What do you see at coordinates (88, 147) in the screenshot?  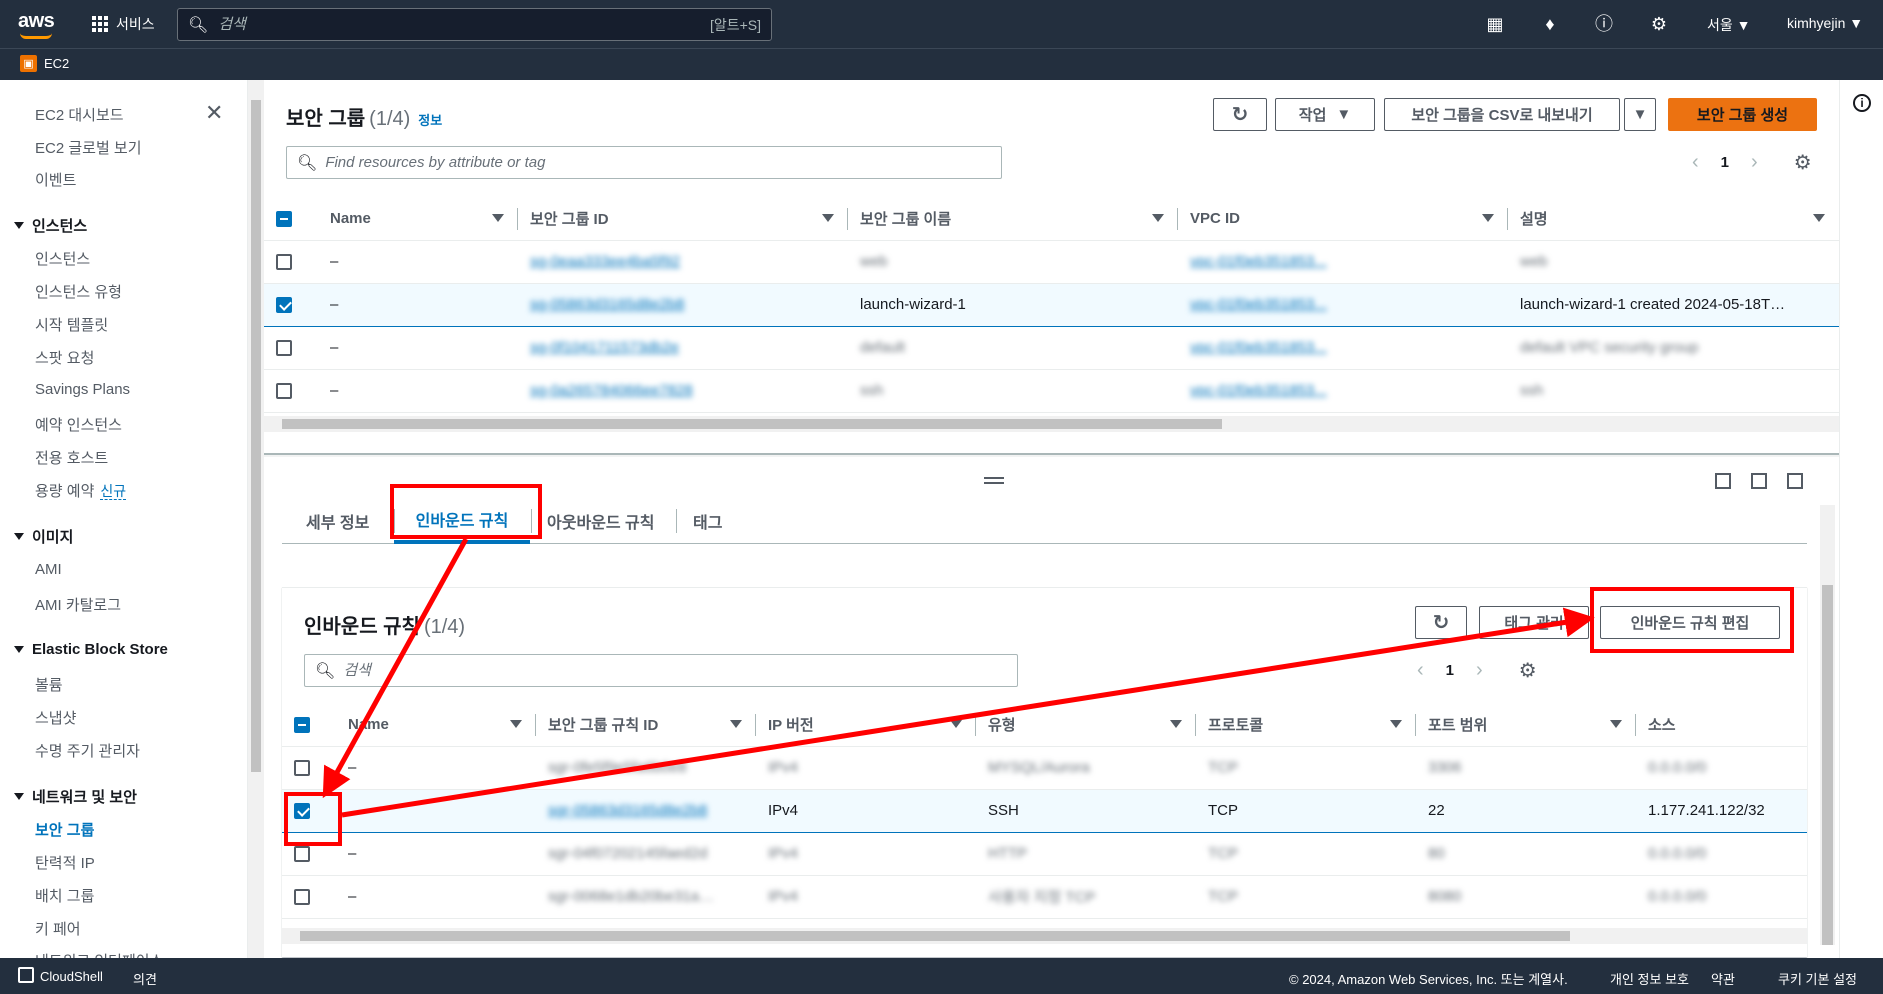 I see `nav-ec2-global-view: EC2 글로벌 보기` at bounding box center [88, 147].